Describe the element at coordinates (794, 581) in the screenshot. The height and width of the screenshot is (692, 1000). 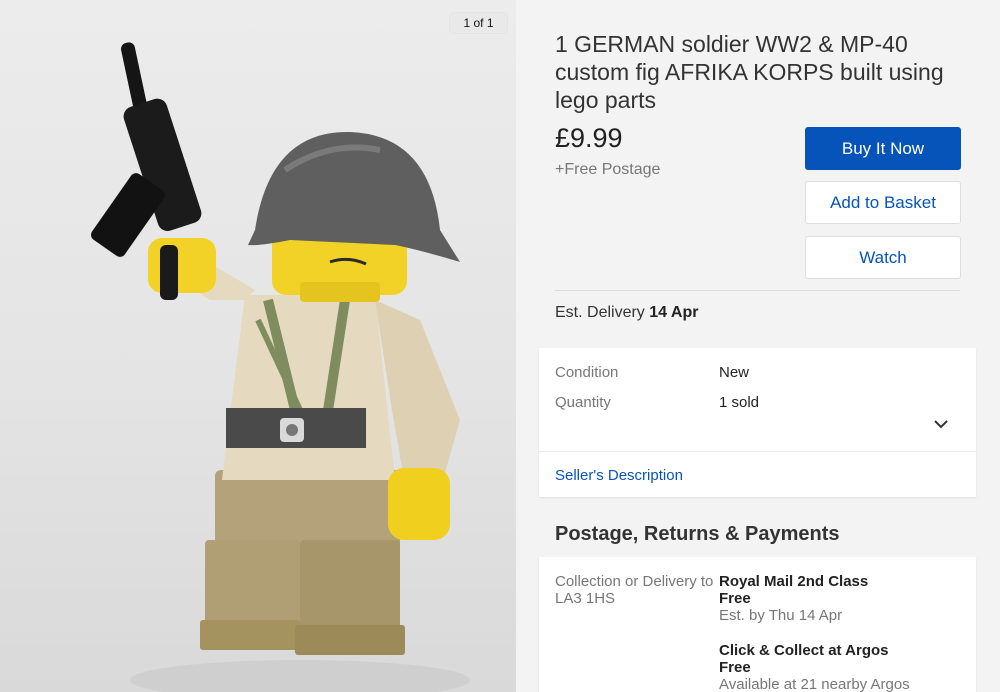
I see `postage-service: Royal Mail 2nd Class` at that location.